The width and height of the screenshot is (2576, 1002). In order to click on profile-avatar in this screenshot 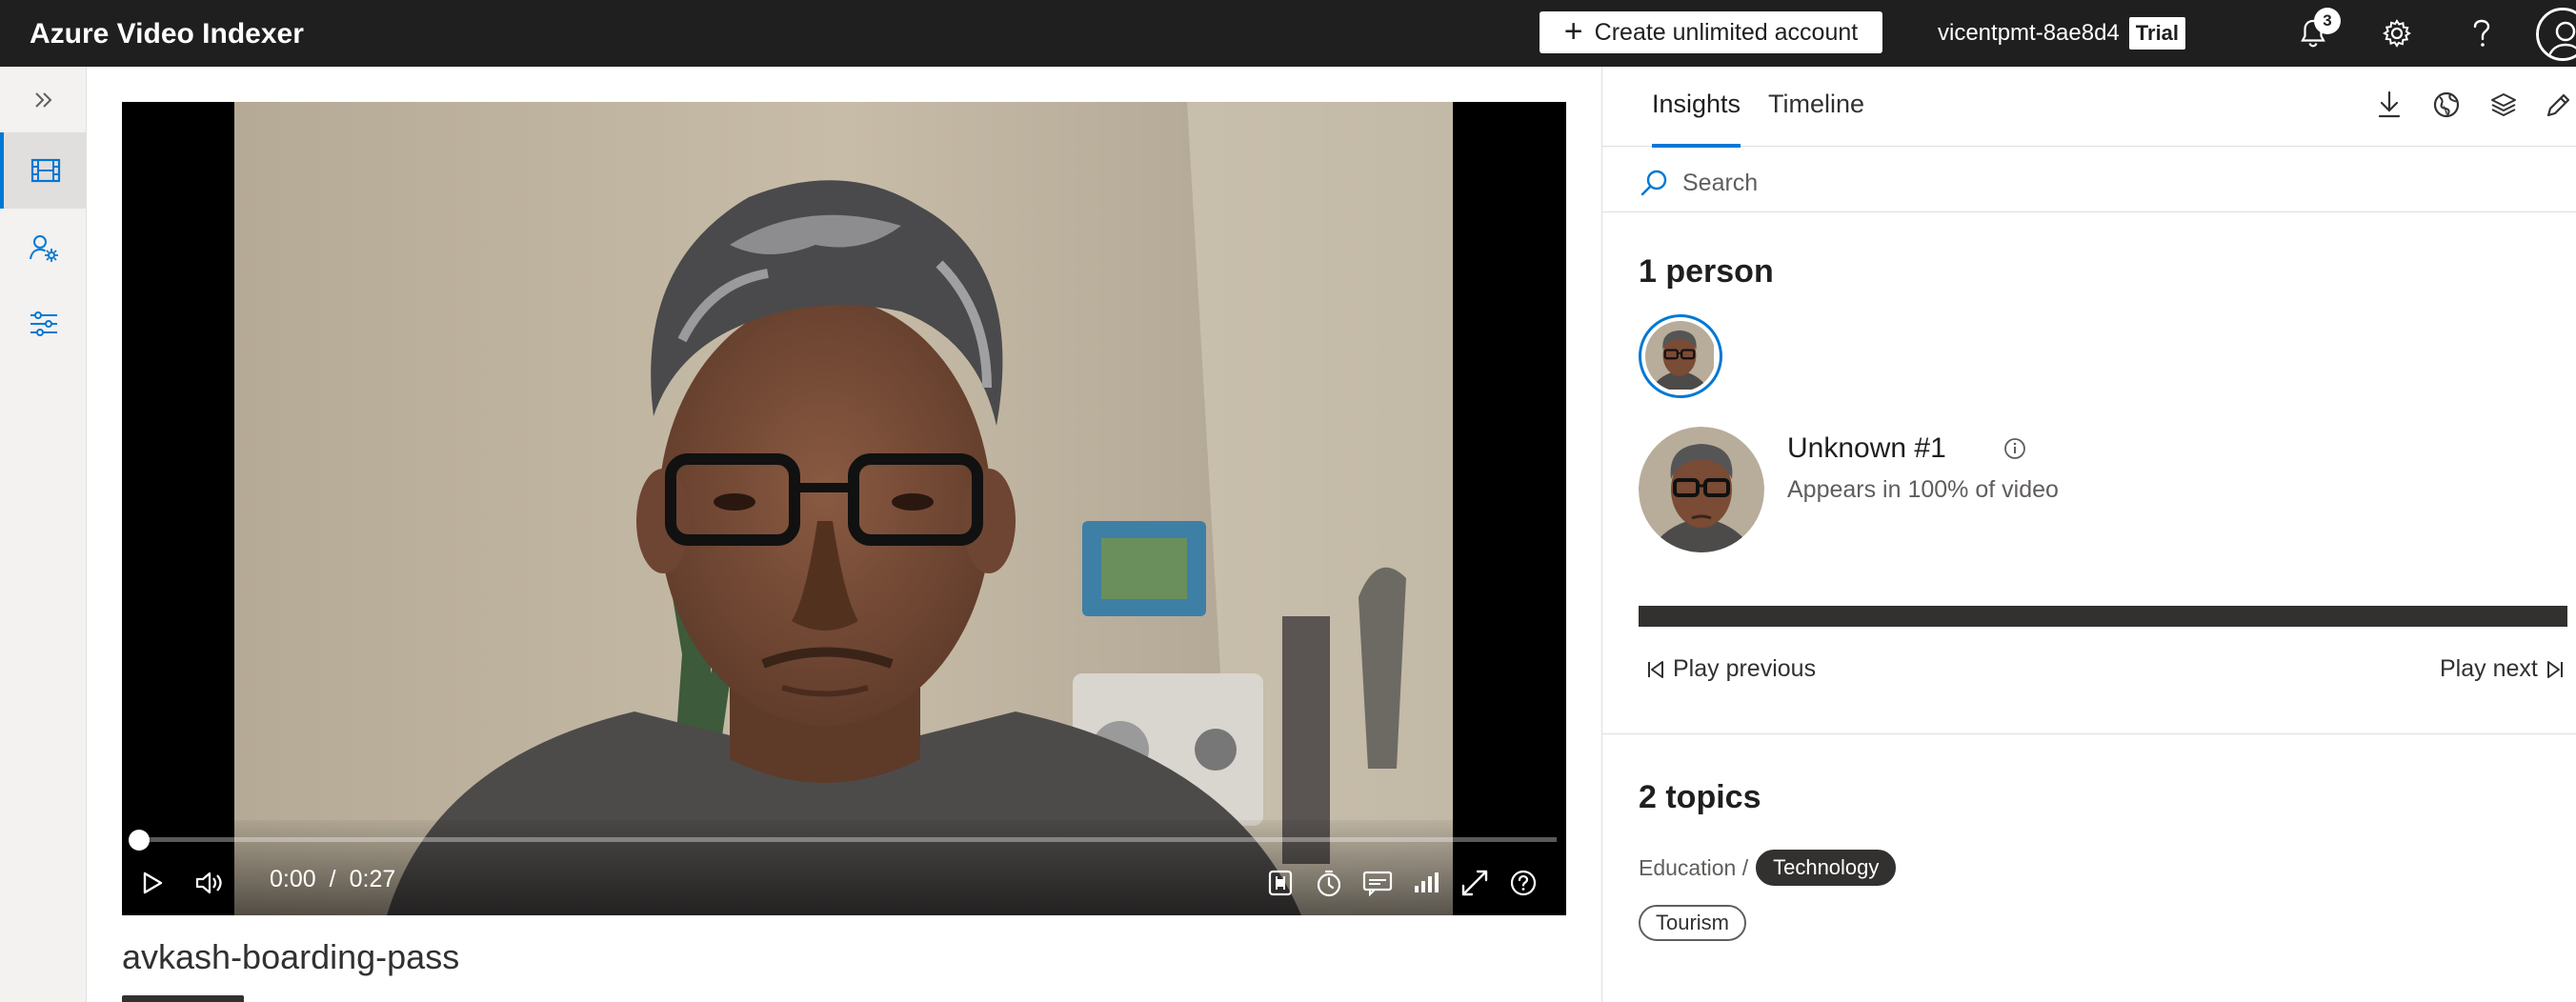, I will do `click(2556, 34)`.